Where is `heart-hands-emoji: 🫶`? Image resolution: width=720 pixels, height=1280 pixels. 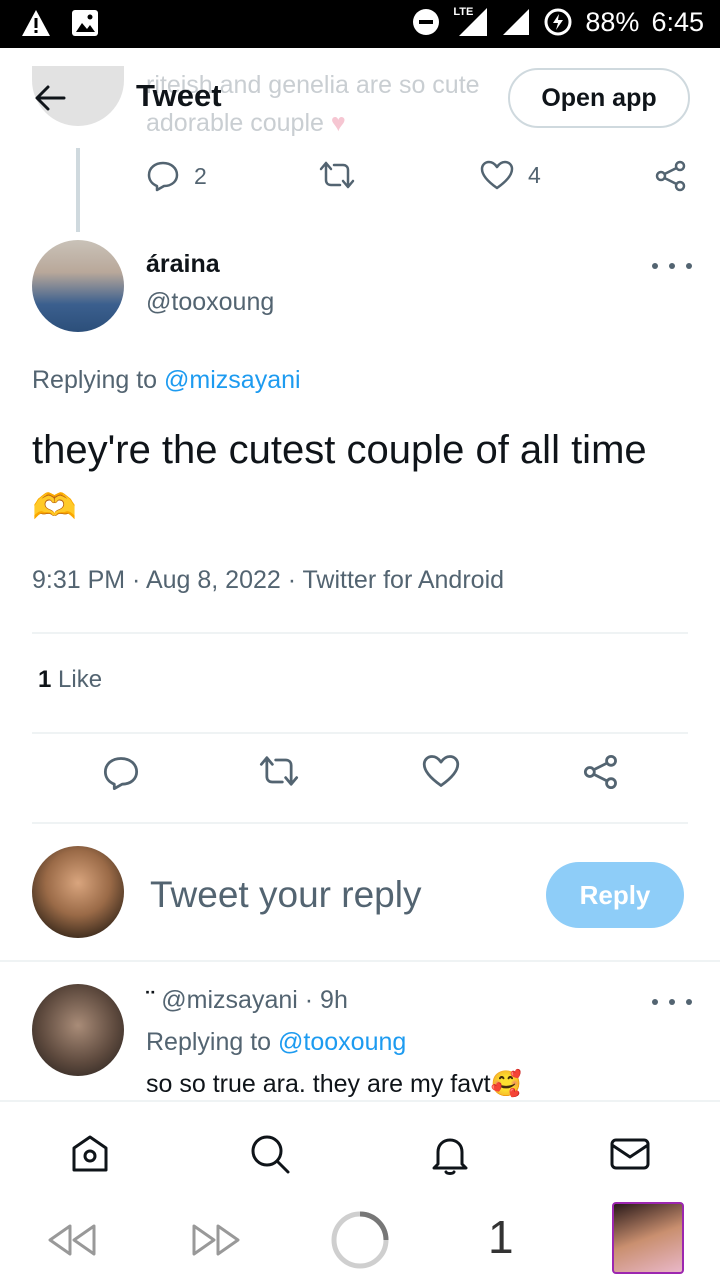
heart-hands-emoji: 🫶 is located at coordinates (54, 506).